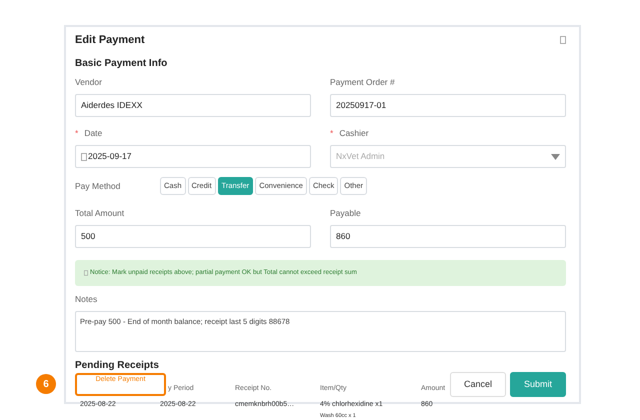 The width and height of the screenshot is (640, 420). What do you see at coordinates (46, 384) in the screenshot?
I see `step-badge: 6` at bounding box center [46, 384].